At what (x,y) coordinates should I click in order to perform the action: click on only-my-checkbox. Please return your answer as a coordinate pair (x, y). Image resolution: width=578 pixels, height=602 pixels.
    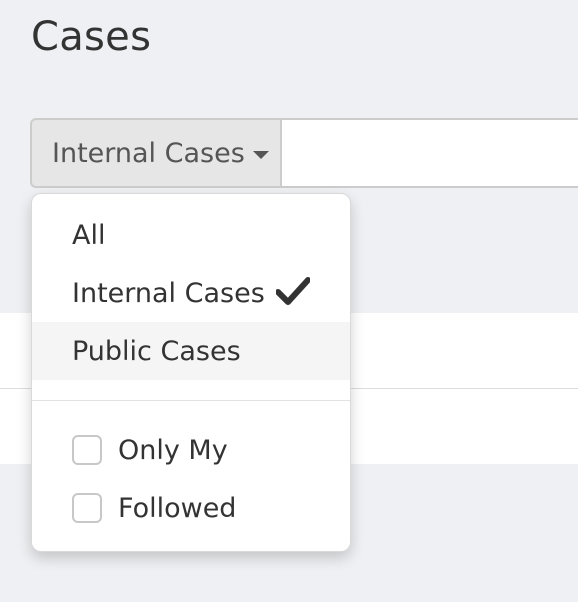
    Looking at the image, I should click on (87, 450).